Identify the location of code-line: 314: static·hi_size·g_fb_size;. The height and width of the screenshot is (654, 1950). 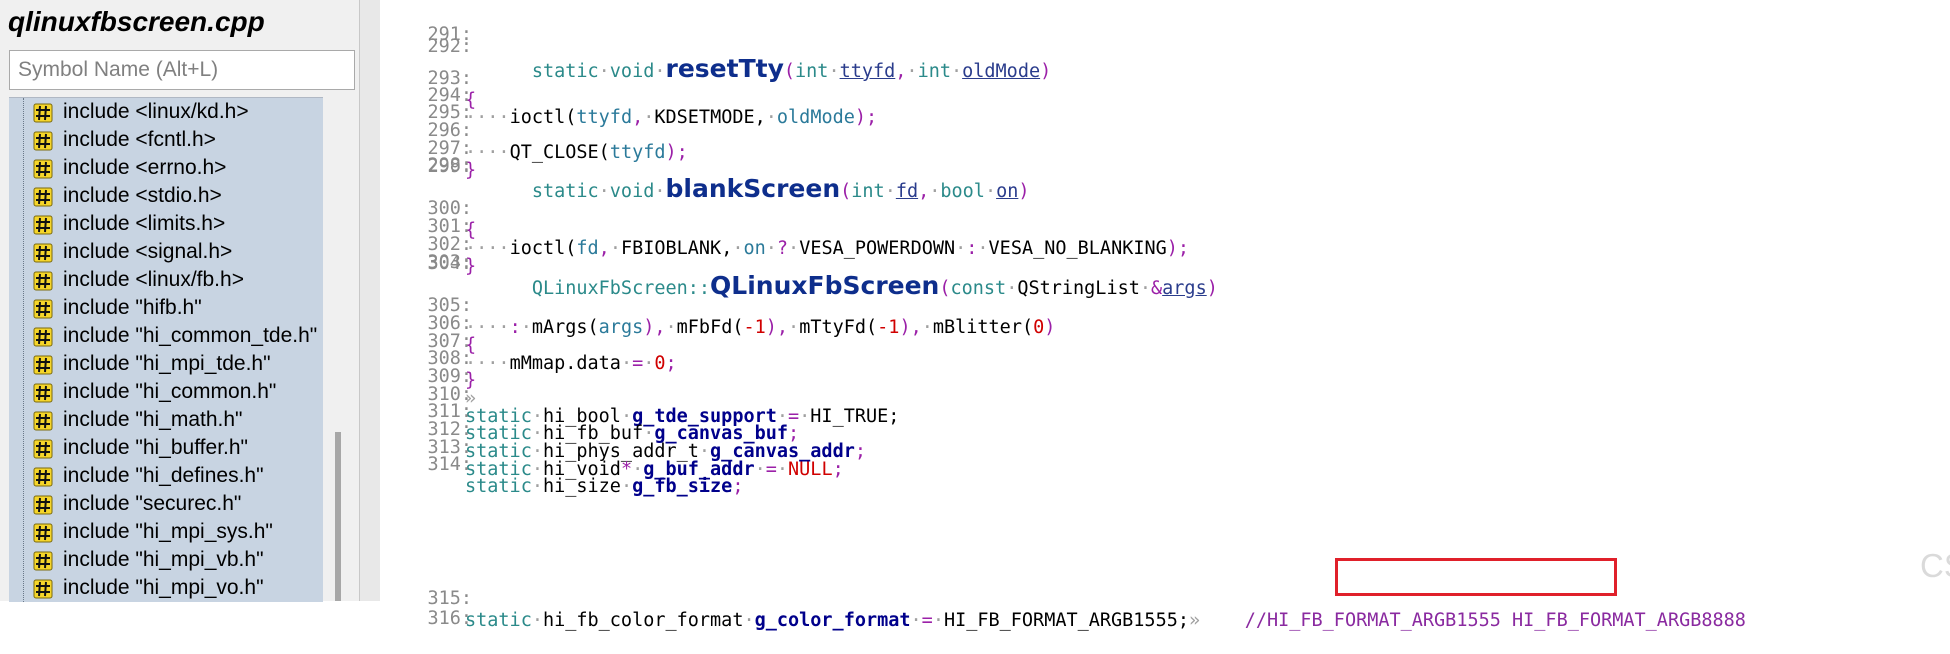
(1155, 464).